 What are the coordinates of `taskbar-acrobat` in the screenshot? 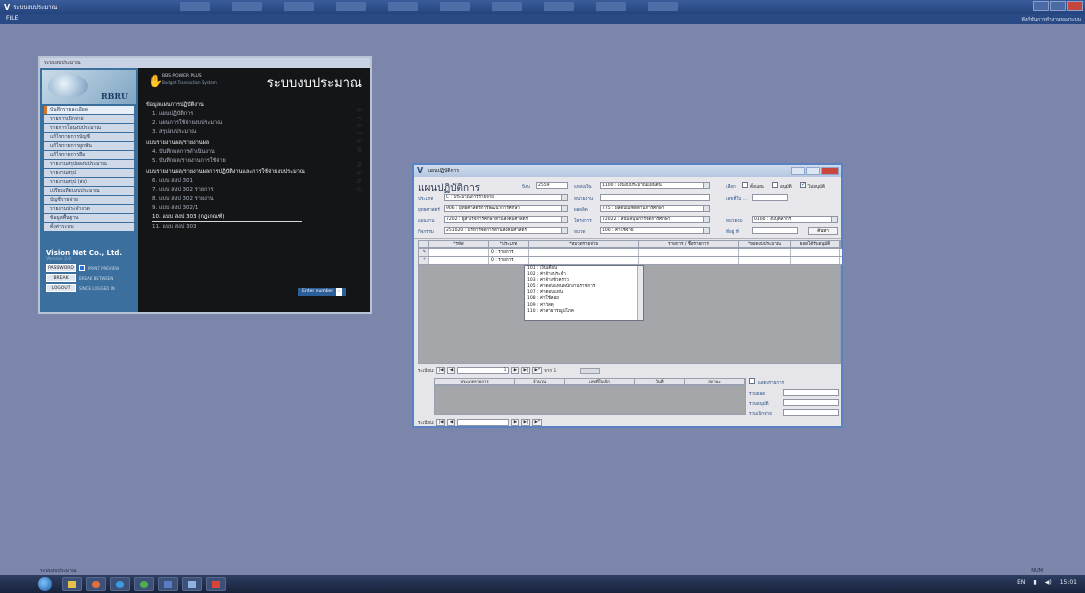 It's located at (216, 584).